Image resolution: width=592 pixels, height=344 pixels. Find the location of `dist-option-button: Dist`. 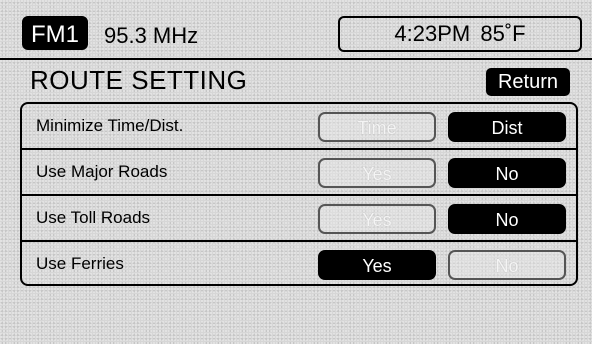

dist-option-button: Dist is located at coordinates (507, 127).